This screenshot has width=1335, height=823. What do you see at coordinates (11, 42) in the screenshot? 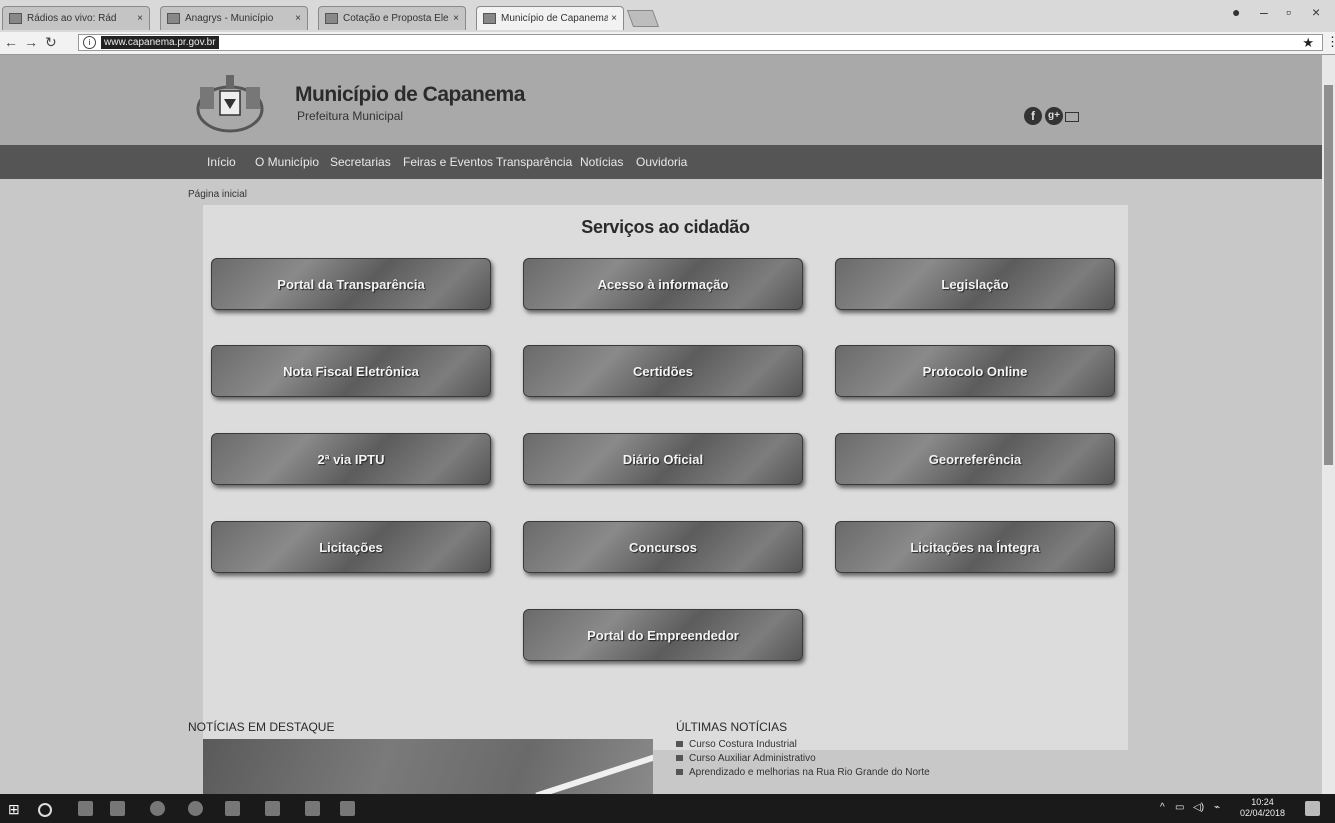
I see `back-icon: ←` at bounding box center [11, 42].